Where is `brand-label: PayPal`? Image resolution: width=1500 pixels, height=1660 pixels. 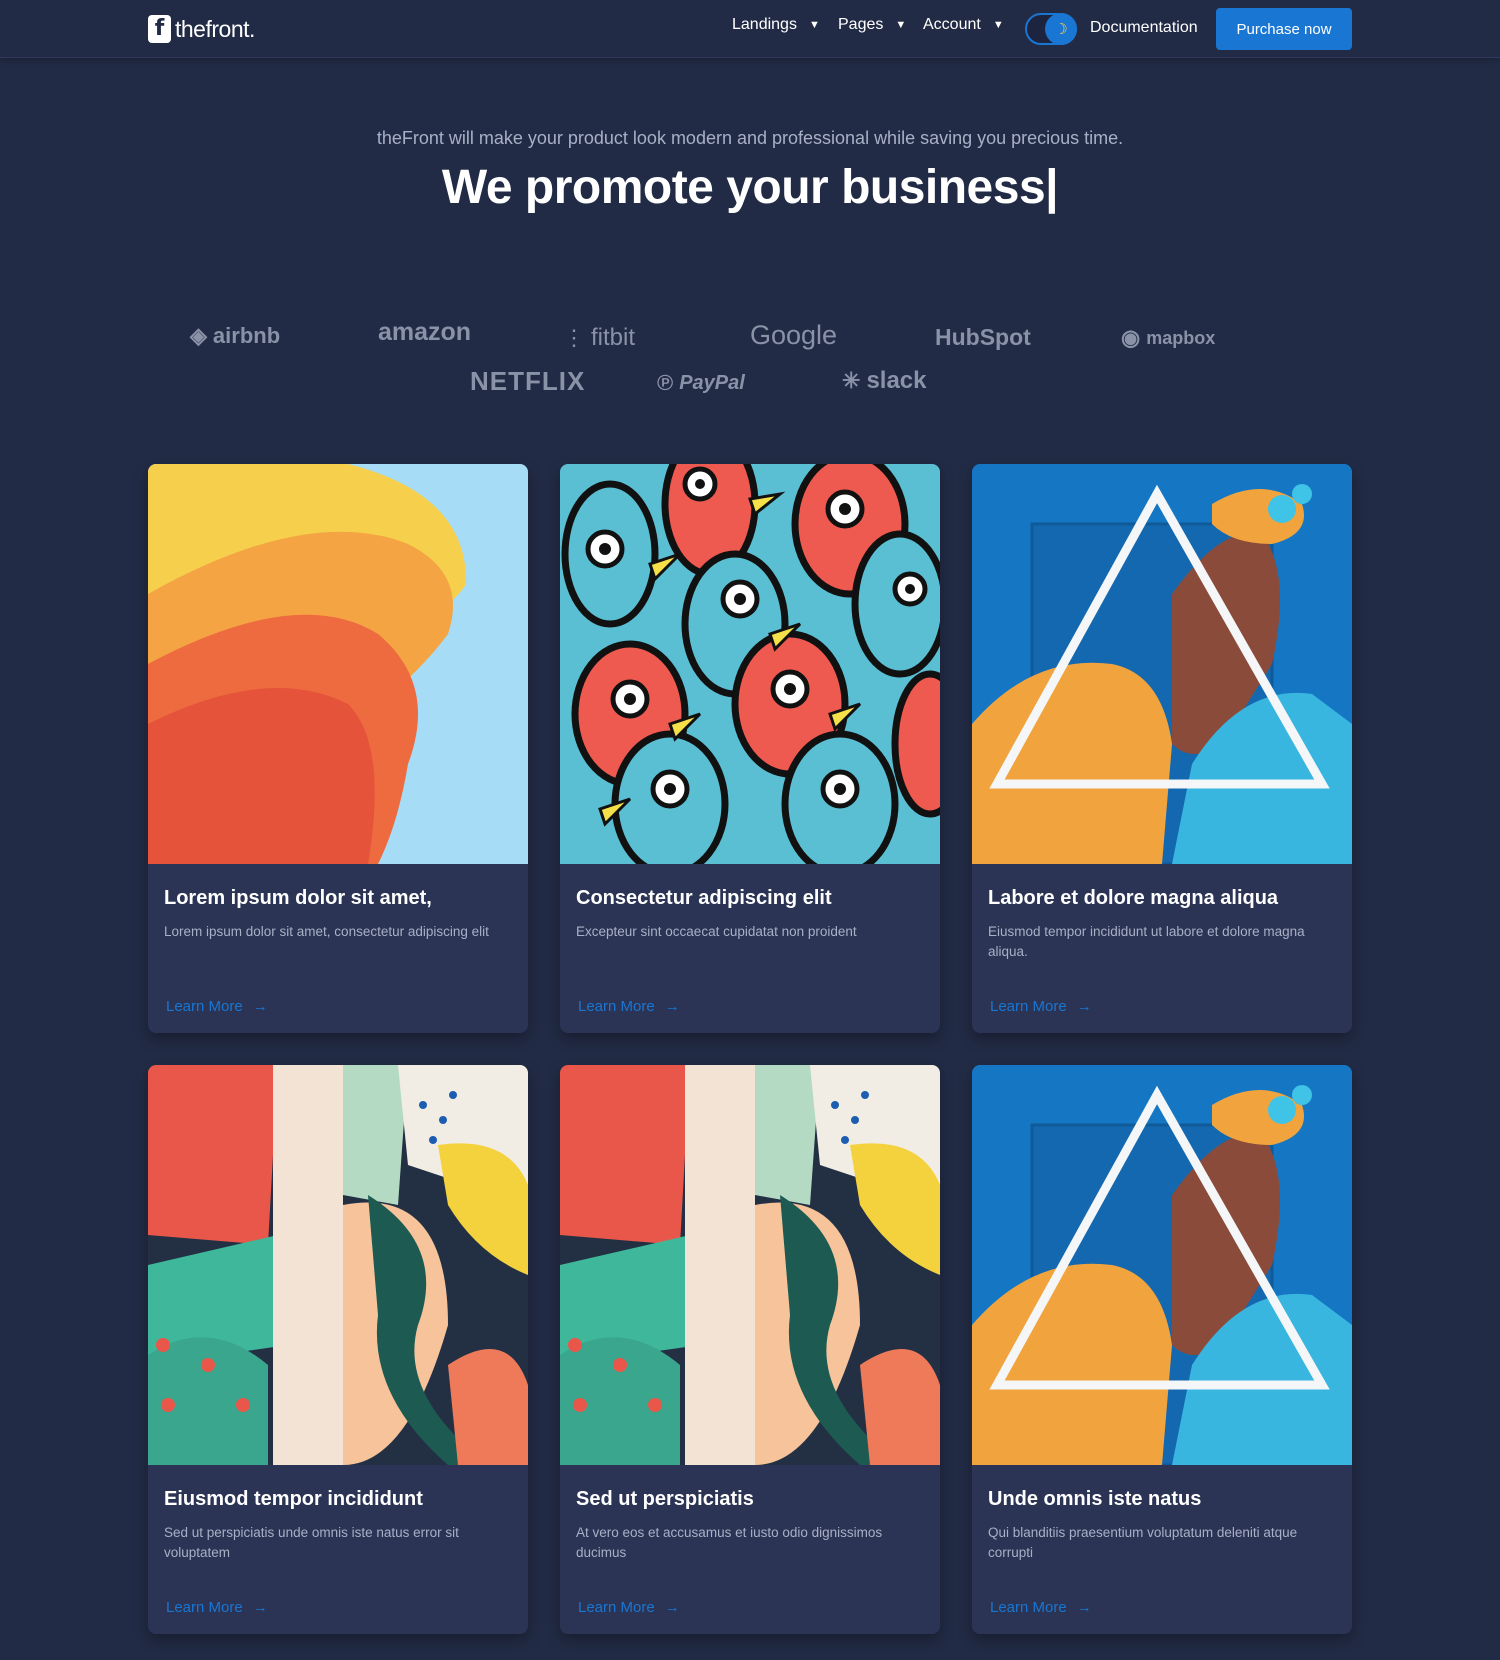
brand-label: PayPal is located at coordinates (712, 382).